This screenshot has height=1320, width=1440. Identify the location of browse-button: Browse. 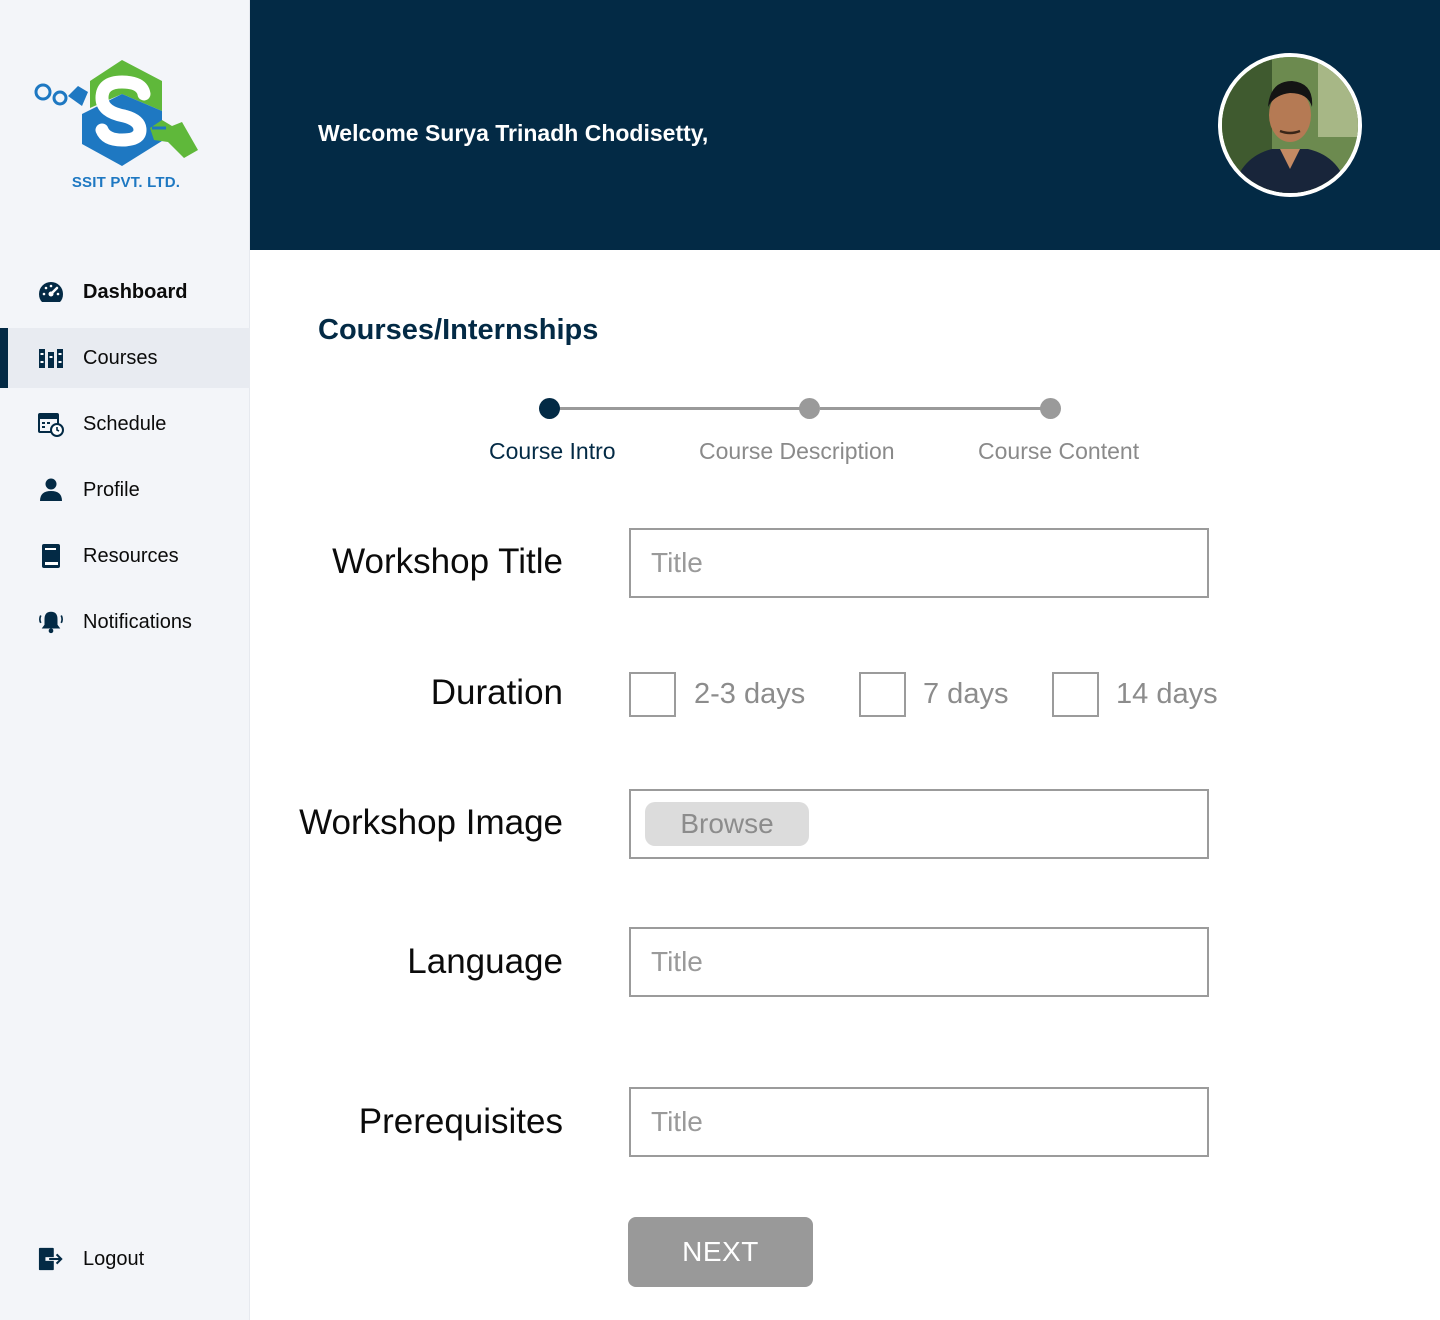
(727, 824).